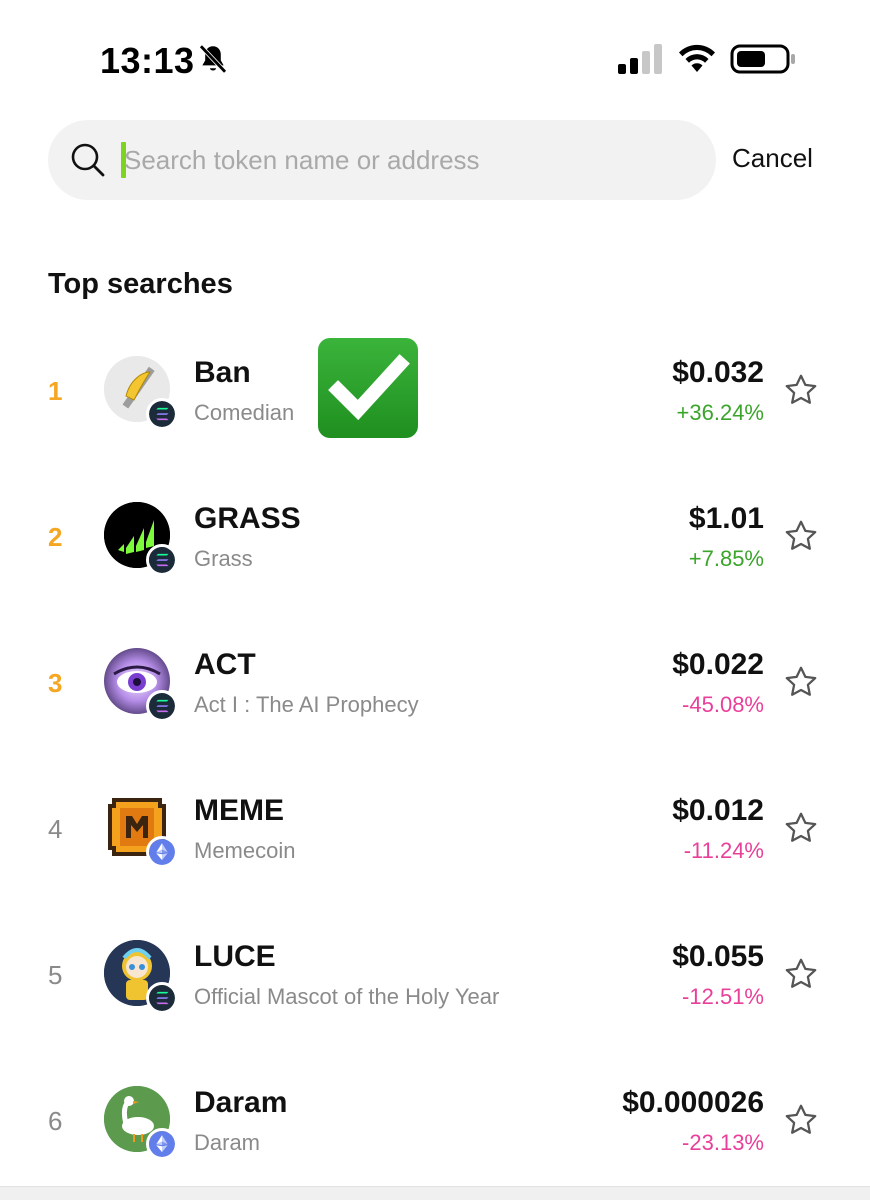  I want to click on bottom-edge, so click(435, 1193).